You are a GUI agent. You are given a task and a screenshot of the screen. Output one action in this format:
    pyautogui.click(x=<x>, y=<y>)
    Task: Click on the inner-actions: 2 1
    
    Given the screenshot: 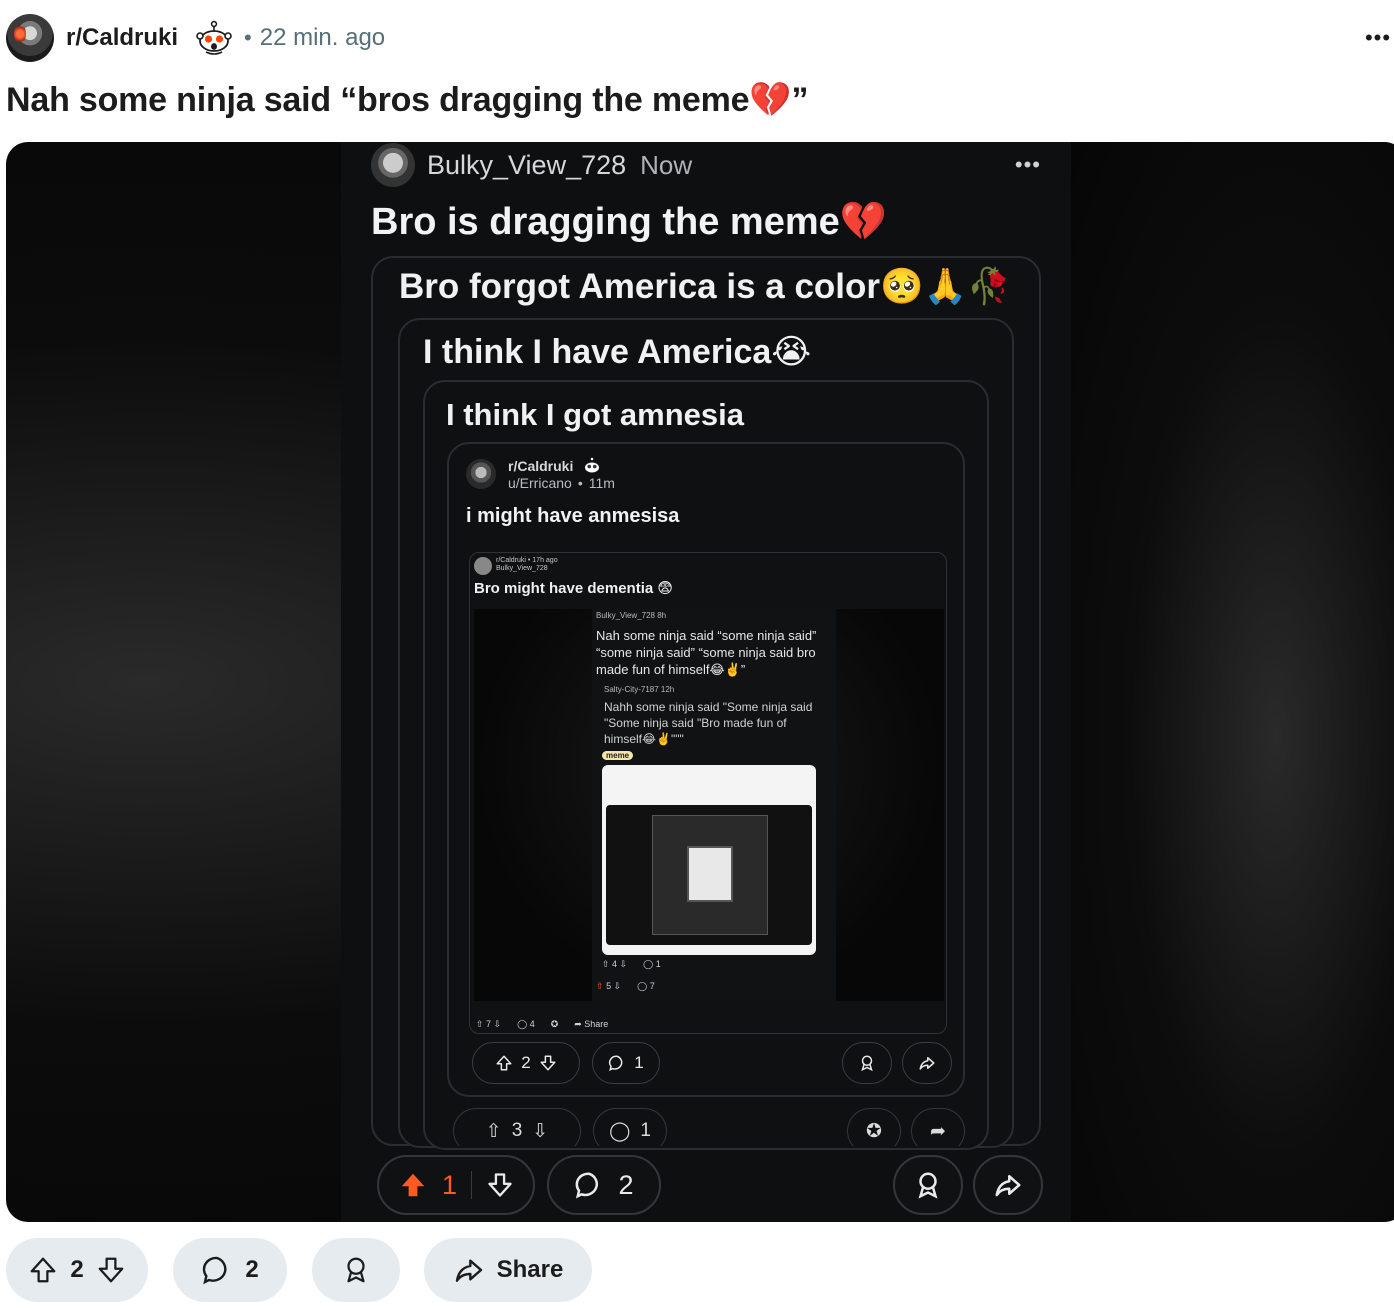 What is the action you would take?
    pyautogui.click(x=709, y=1063)
    